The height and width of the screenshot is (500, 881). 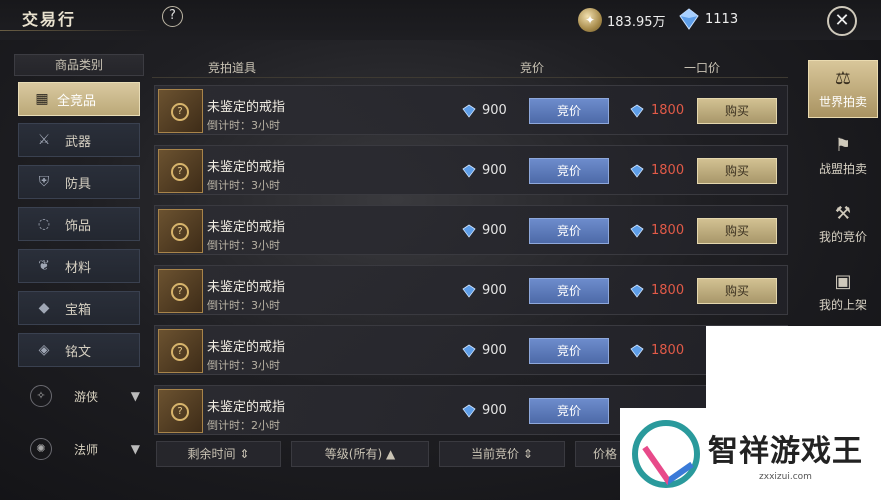 I want to click on category-item-armor: ⛨ 防具, so click(x=79, y=182).